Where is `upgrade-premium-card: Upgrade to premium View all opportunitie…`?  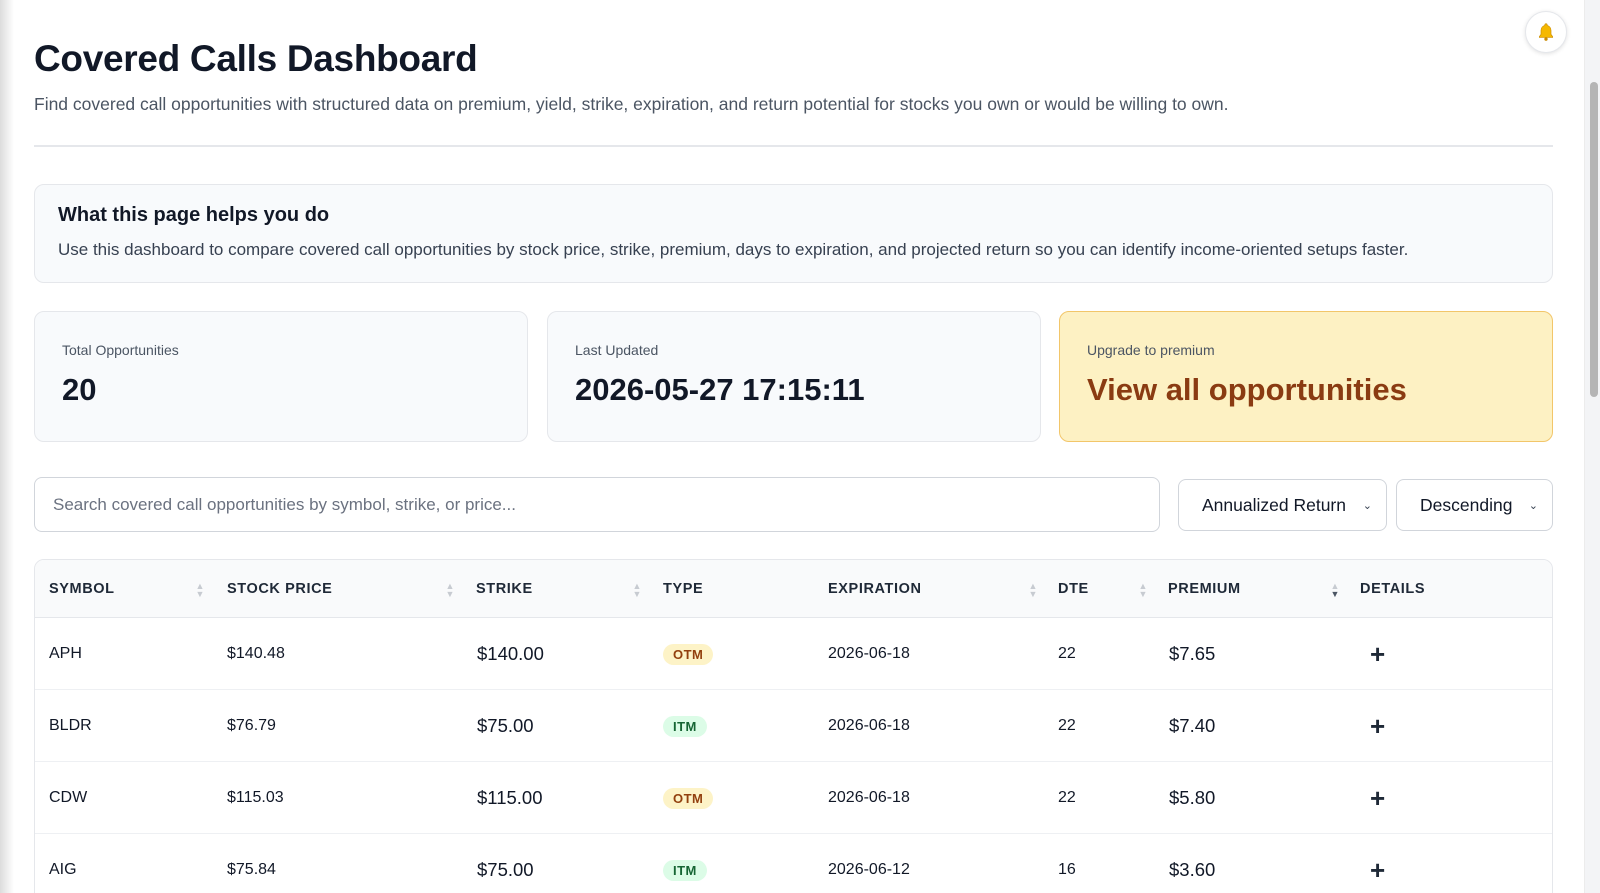
upgrade-premium-card: Upgrade to premium View all opportunitie… is located at coordinates (1306, 376).